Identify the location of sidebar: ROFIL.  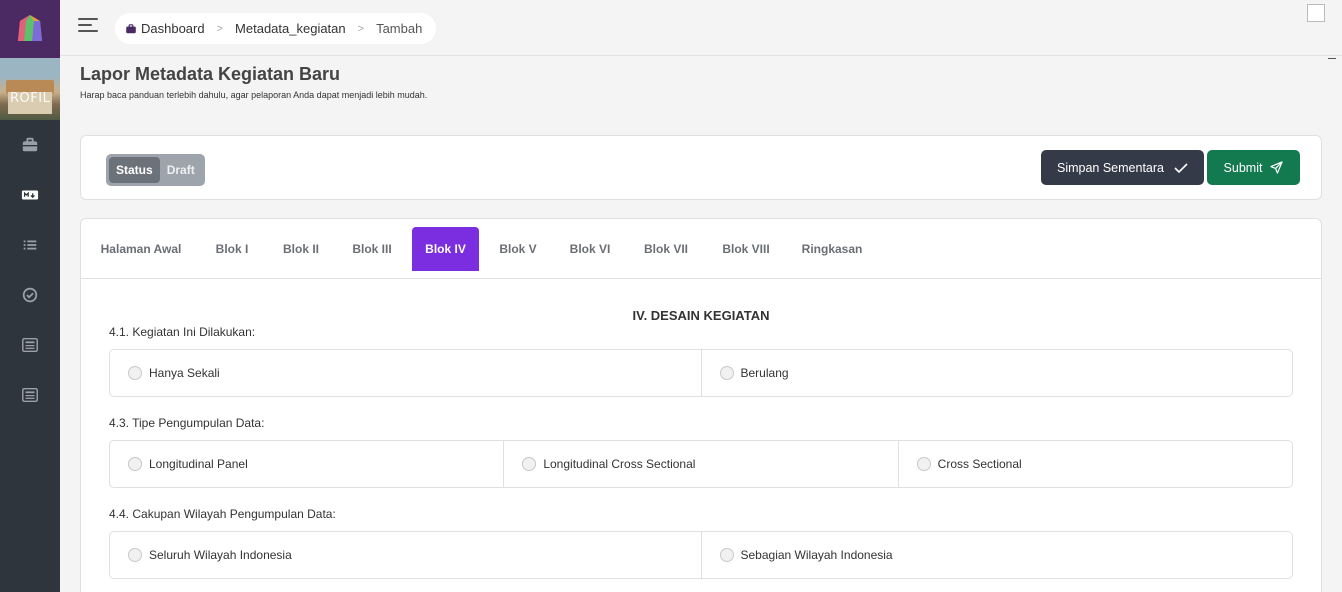
(30, 296).